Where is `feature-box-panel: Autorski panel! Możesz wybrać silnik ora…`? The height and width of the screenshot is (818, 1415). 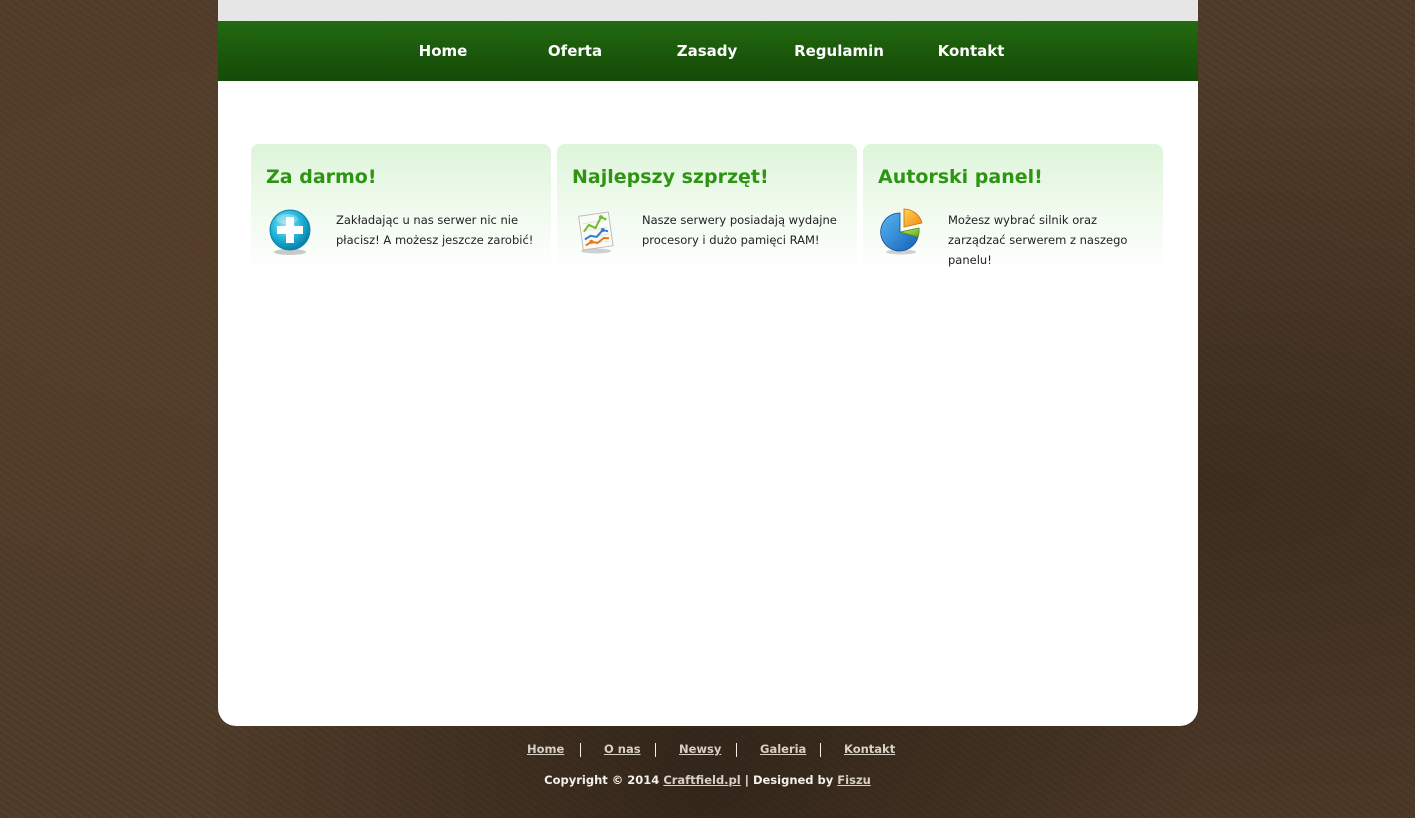
feature-box-panel: Autorski panel! Możesz wybrać silnik ora… is located at coordinates (1013, 208).